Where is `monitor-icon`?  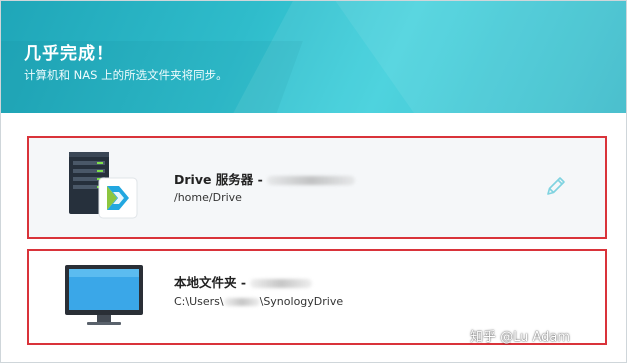 monitor-icon is located at coordinates (104, 295).